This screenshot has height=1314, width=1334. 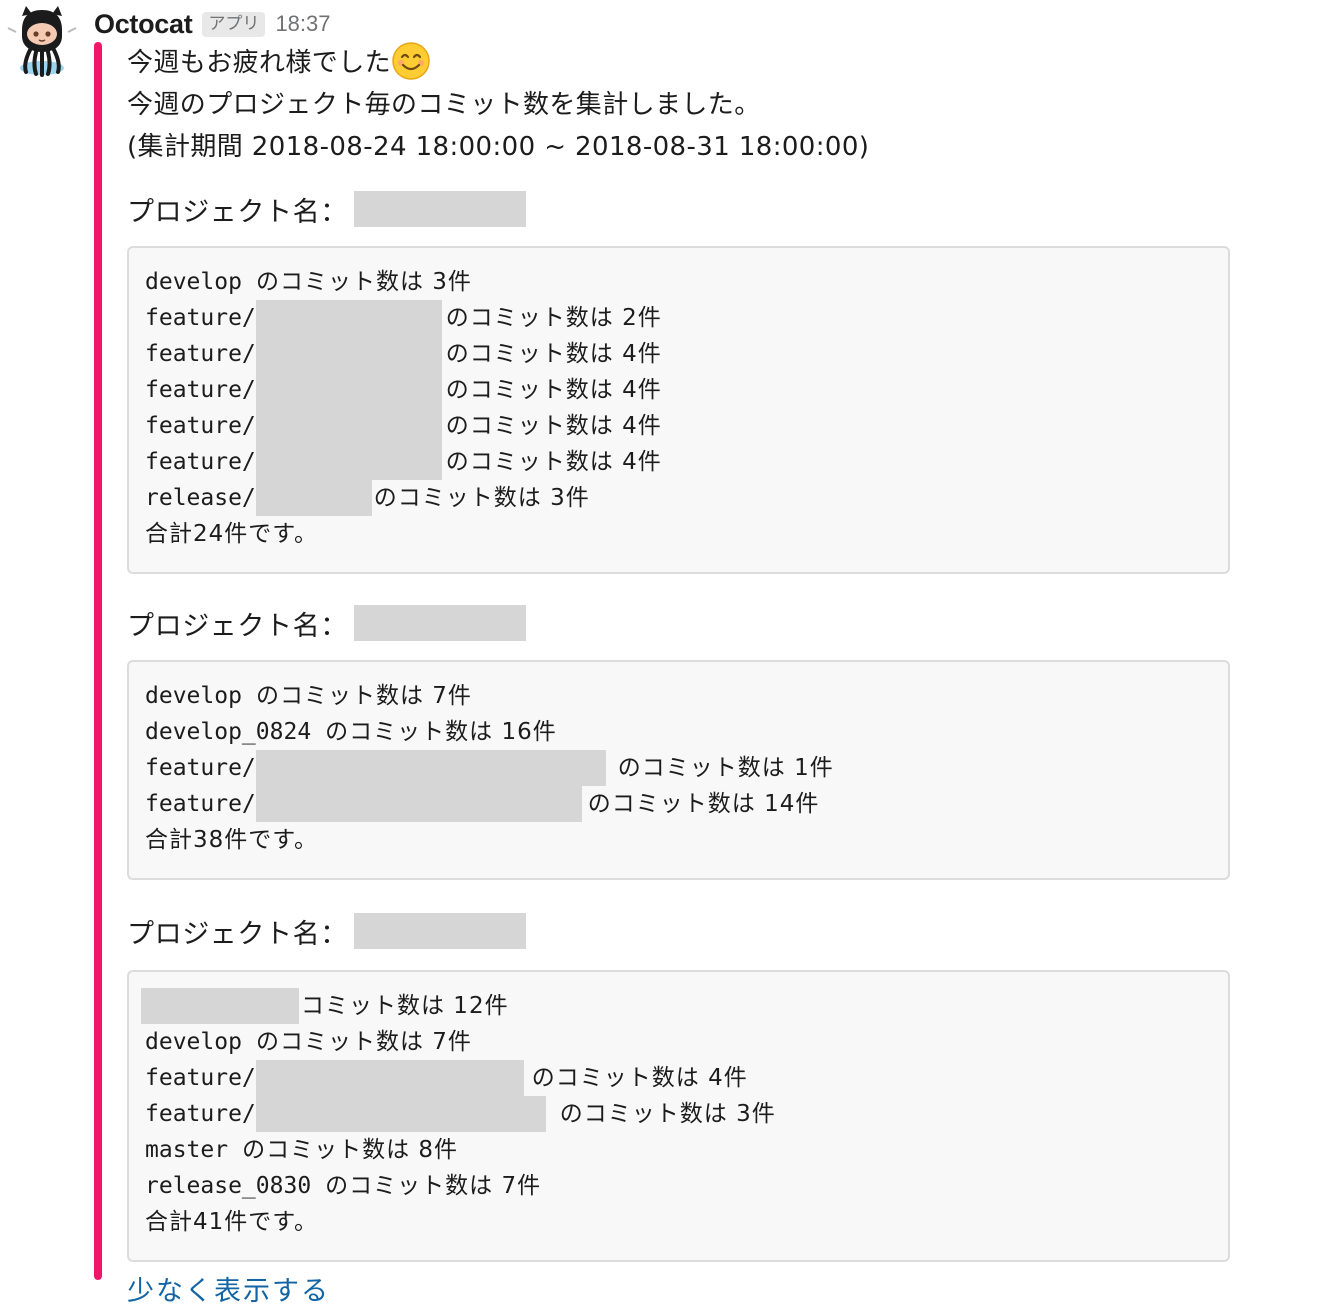 I want to click on commit-count-text: のコミット数は 16件, so click(x=441, y=732).